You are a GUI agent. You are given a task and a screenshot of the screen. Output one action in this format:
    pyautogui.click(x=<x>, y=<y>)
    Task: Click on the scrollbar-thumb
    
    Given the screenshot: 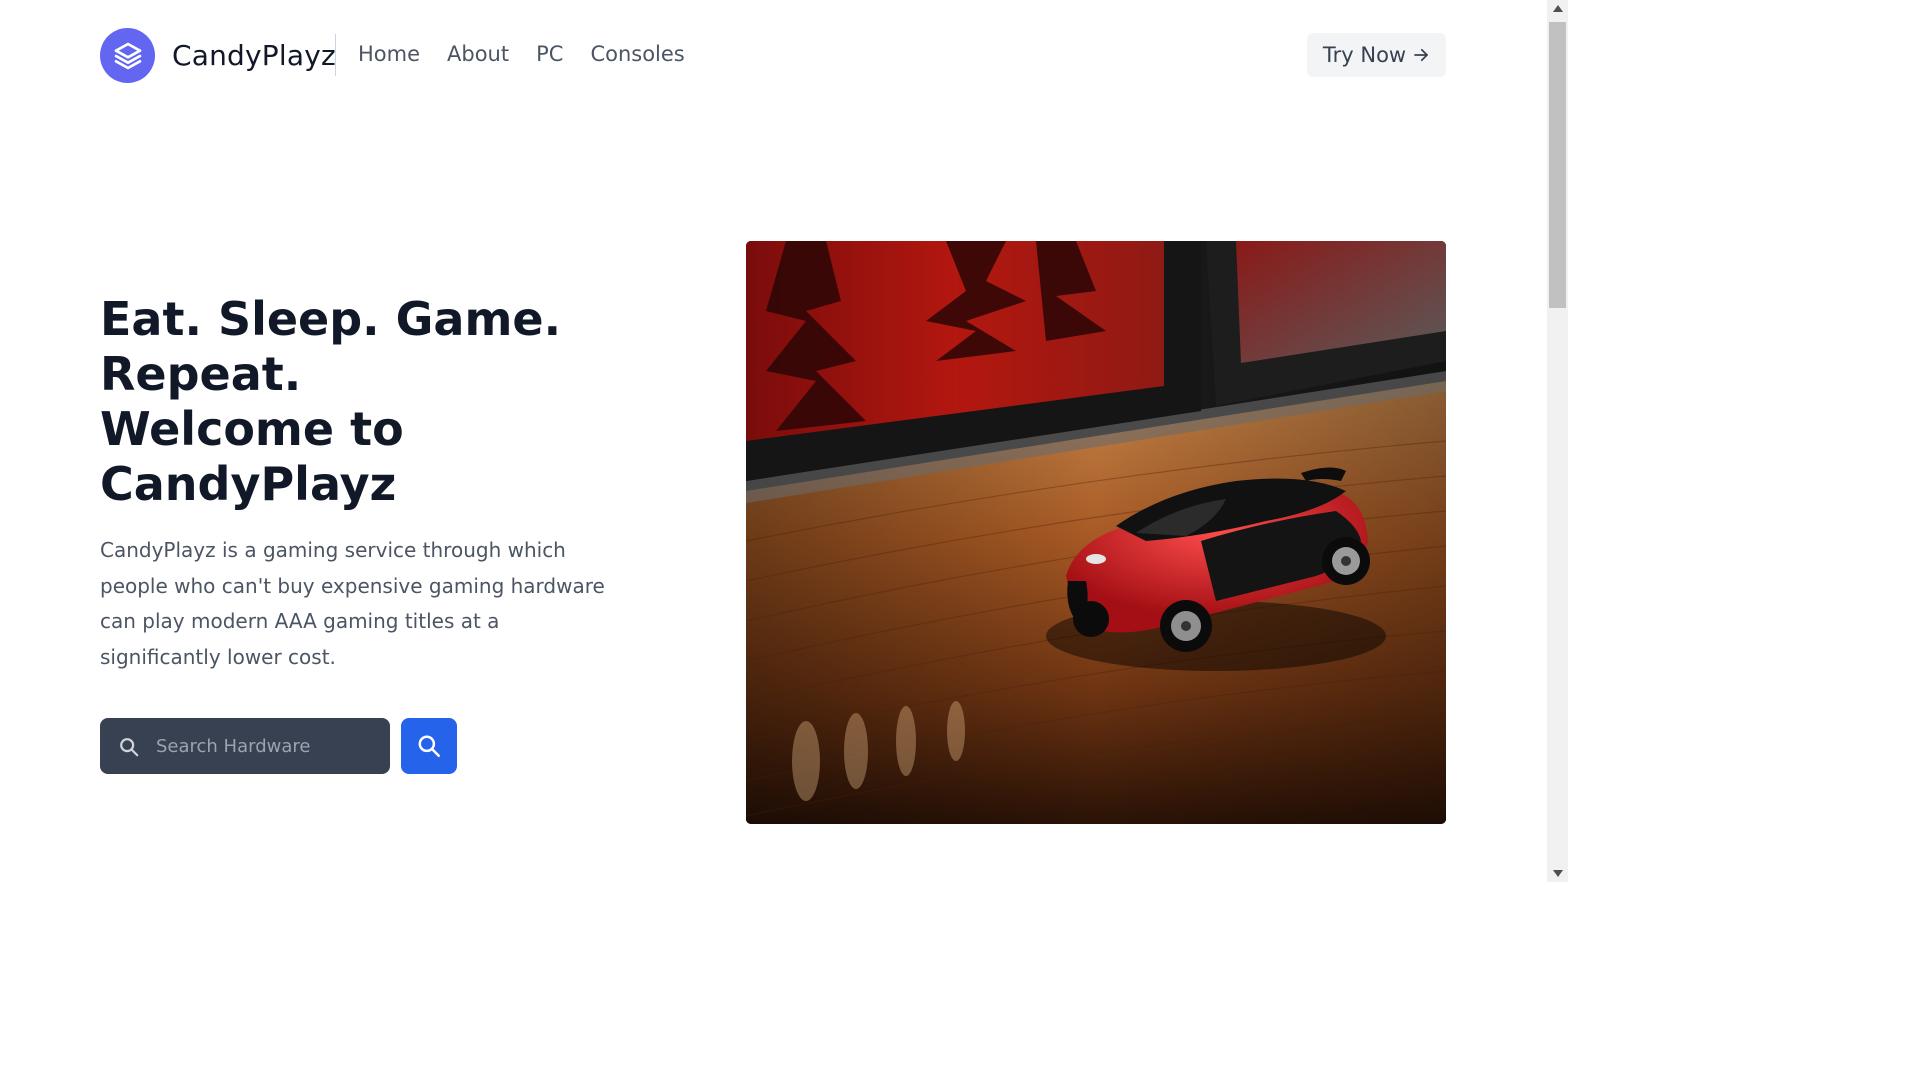 What is the action you would take?
    pyautogui.click(x=1557, y=165)
    